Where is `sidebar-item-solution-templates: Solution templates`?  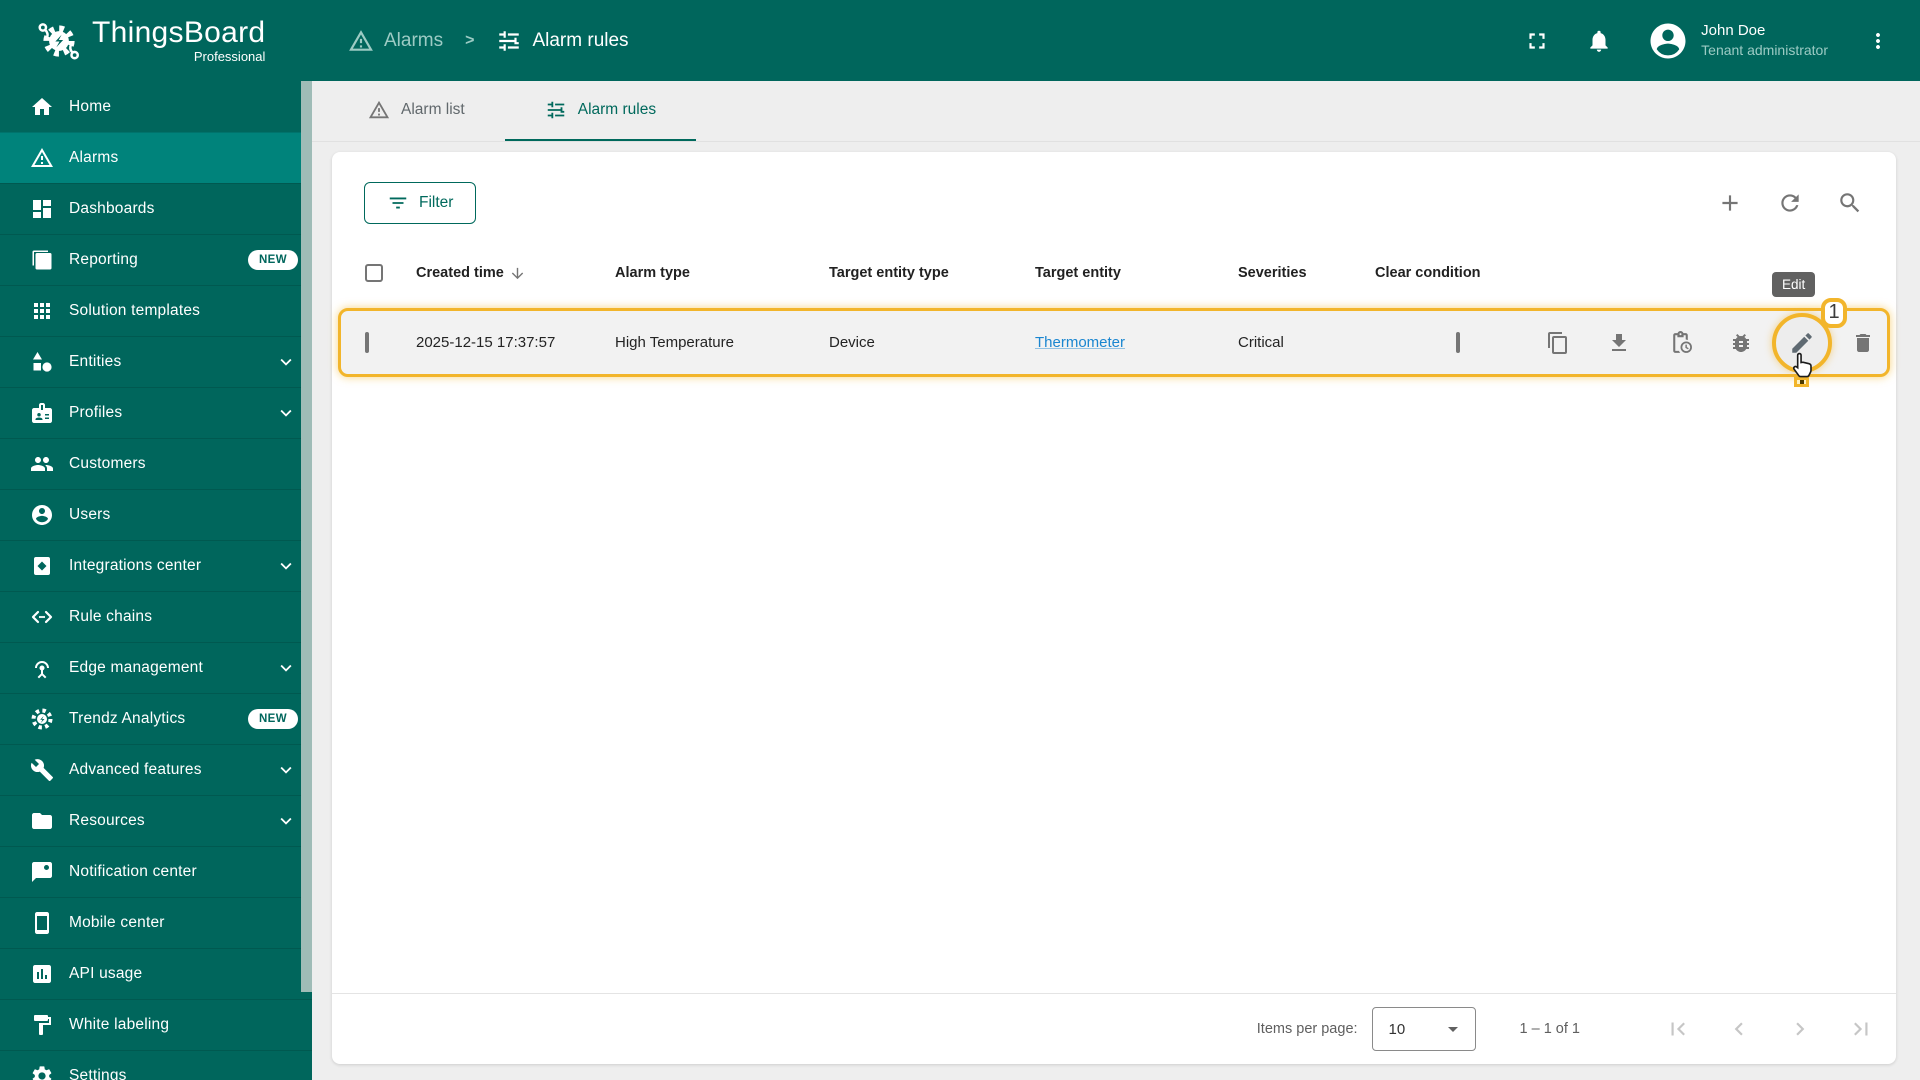
sidebar-item-solution-templates: Solution templates is located at coordinates (156, 310).